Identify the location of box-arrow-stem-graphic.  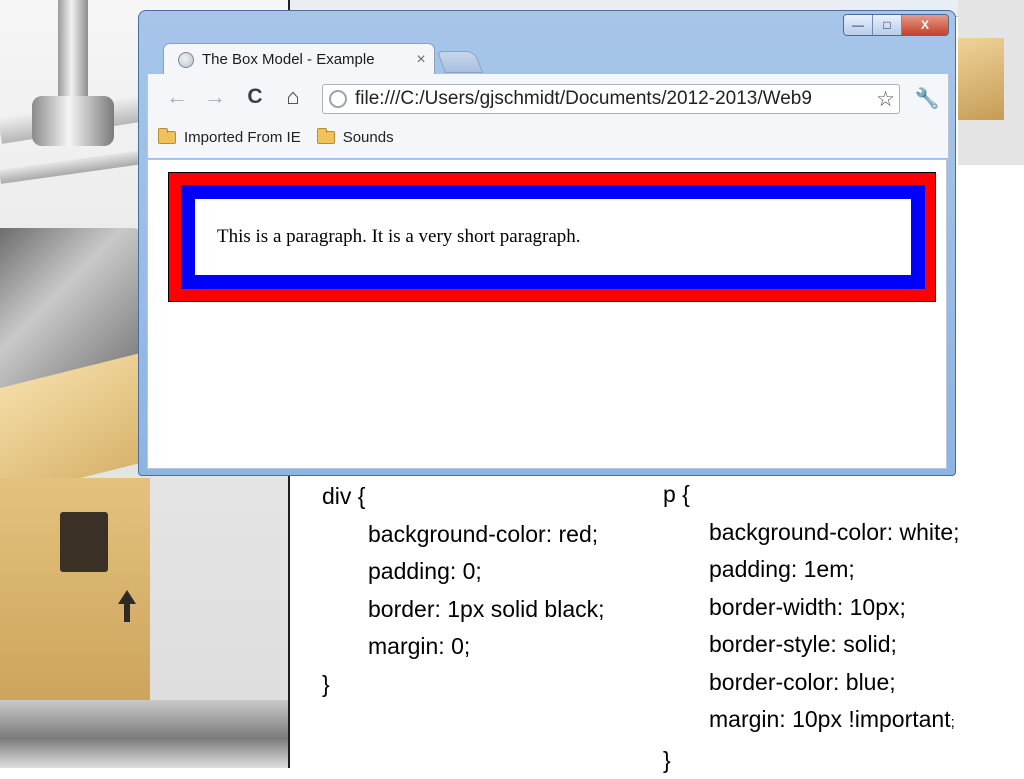
(127, 613).